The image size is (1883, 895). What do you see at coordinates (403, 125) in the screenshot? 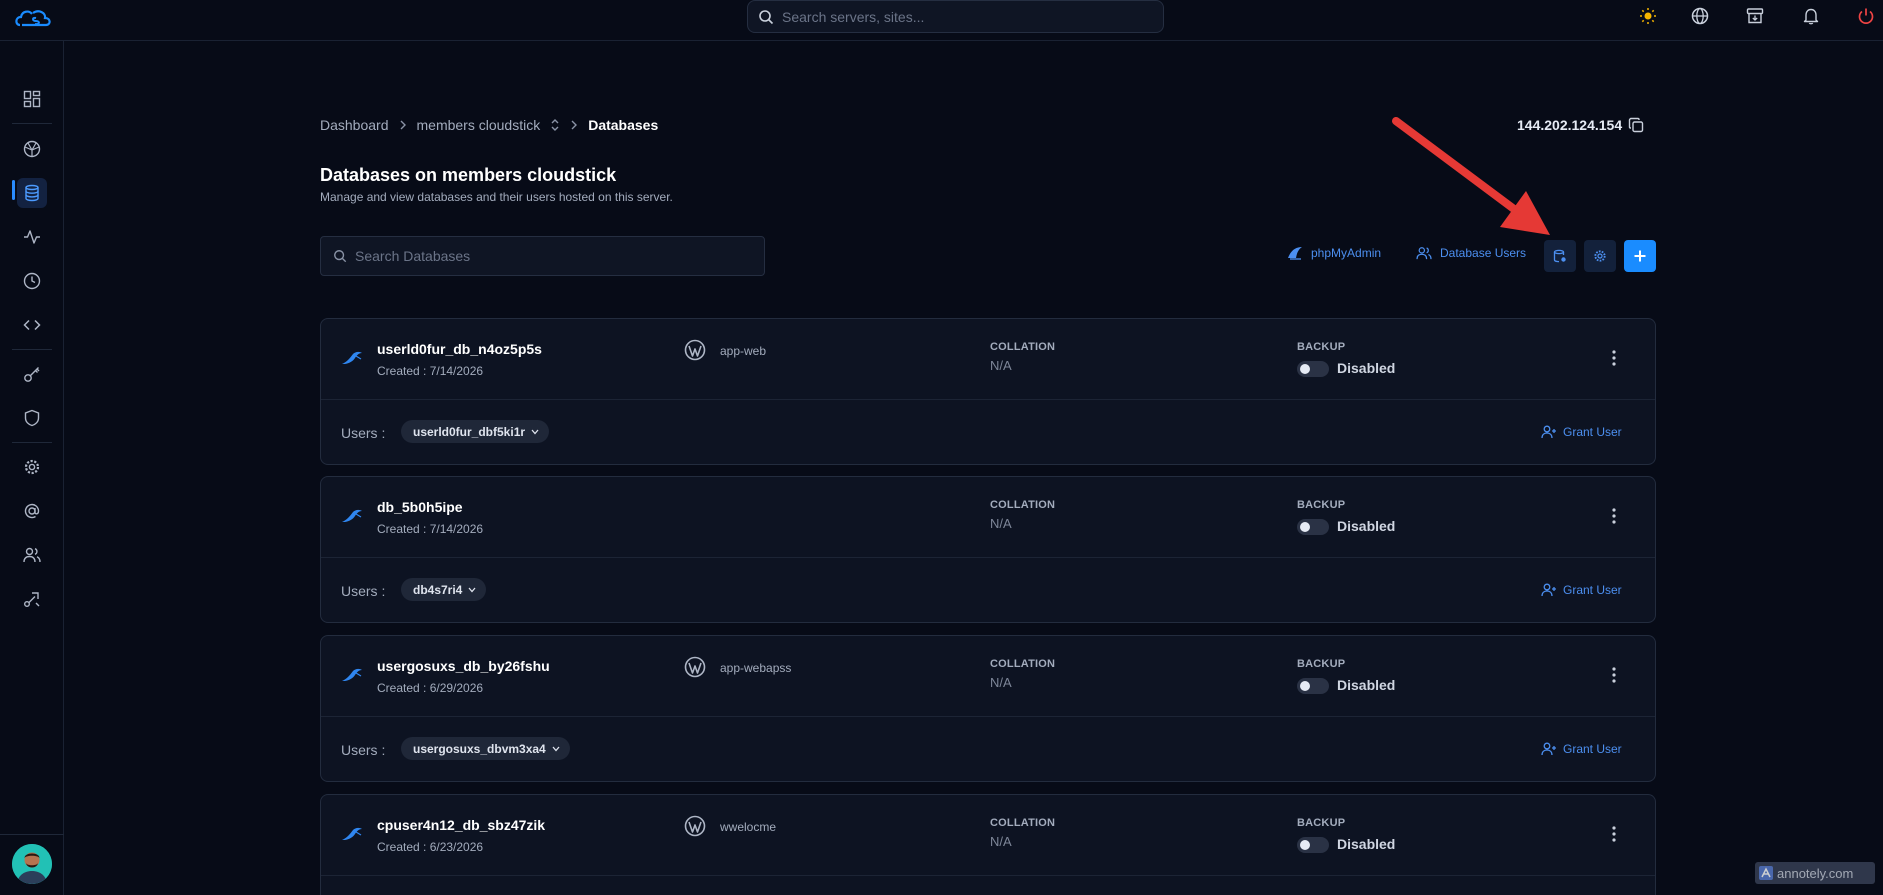
I see `chevron-right-icon` at bounding box center [403, 125].